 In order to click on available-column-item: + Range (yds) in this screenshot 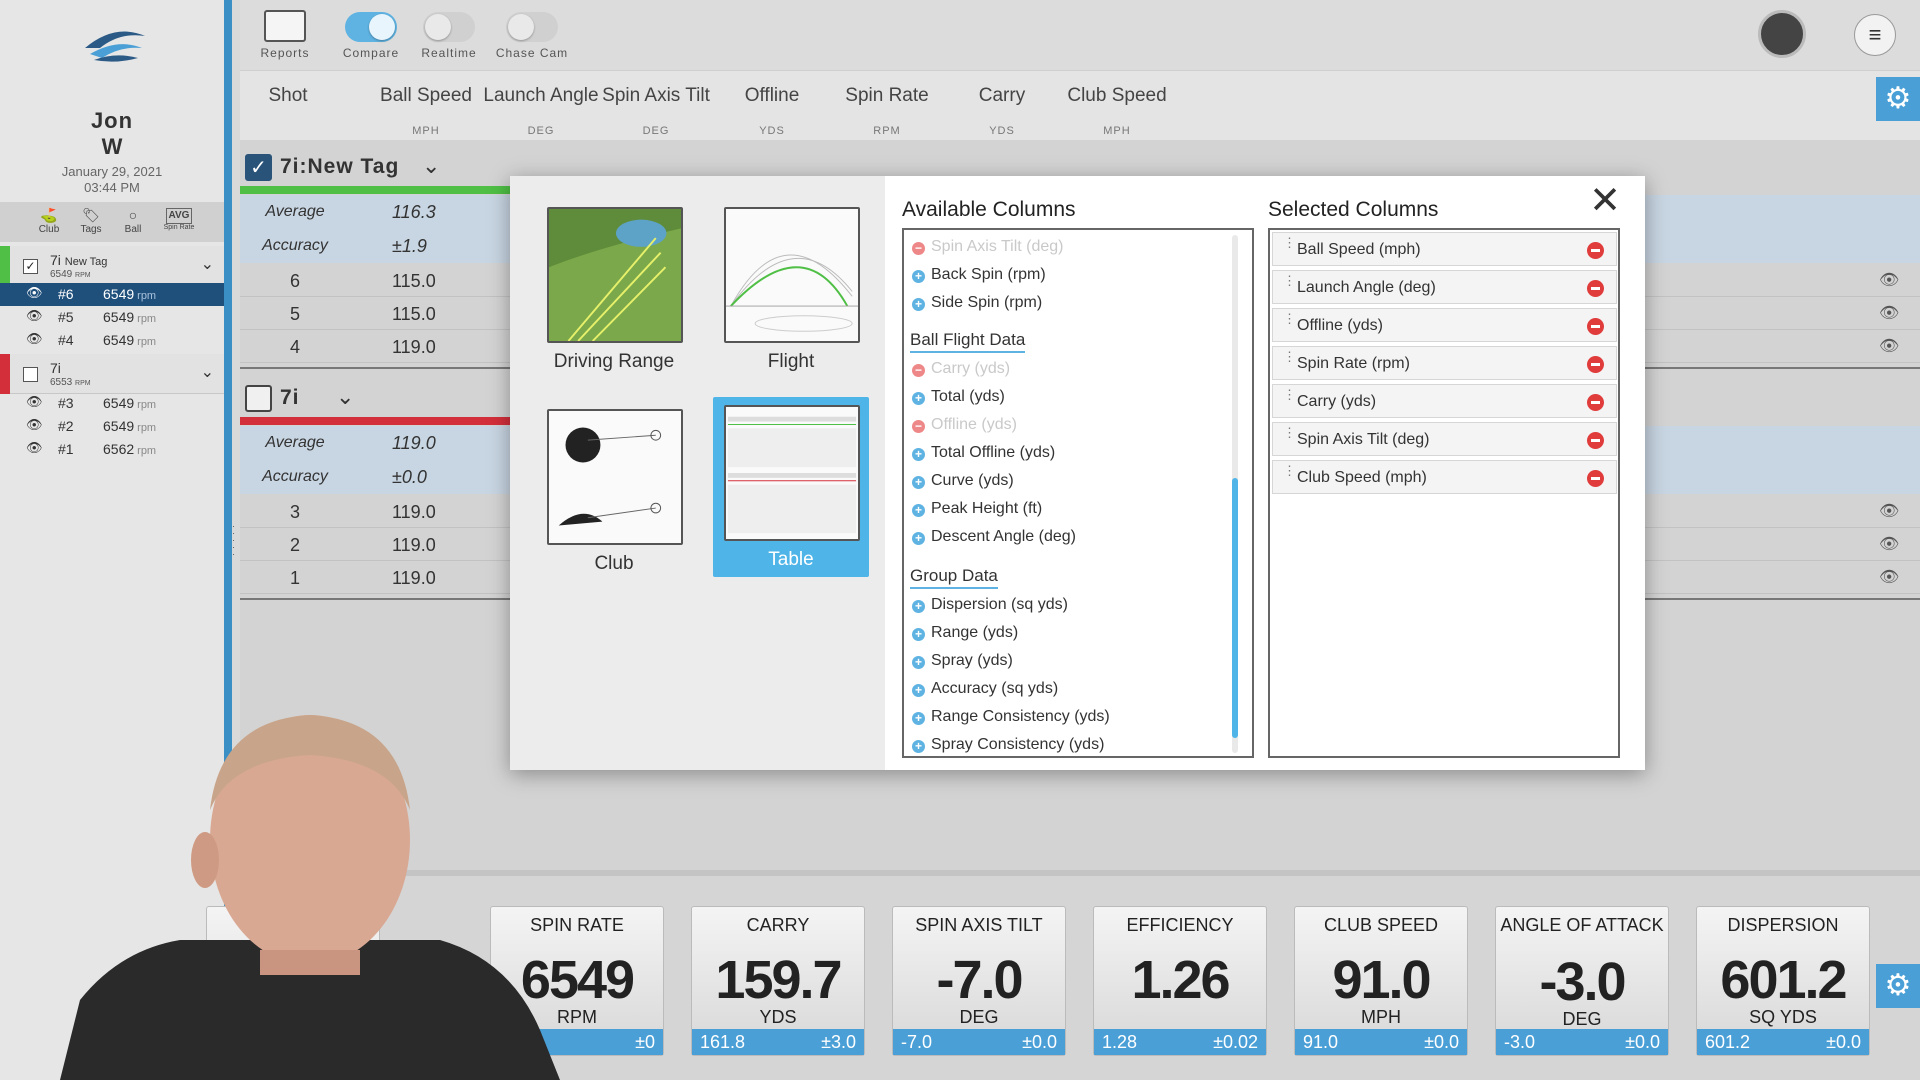, I will do `click(965, 636)`.